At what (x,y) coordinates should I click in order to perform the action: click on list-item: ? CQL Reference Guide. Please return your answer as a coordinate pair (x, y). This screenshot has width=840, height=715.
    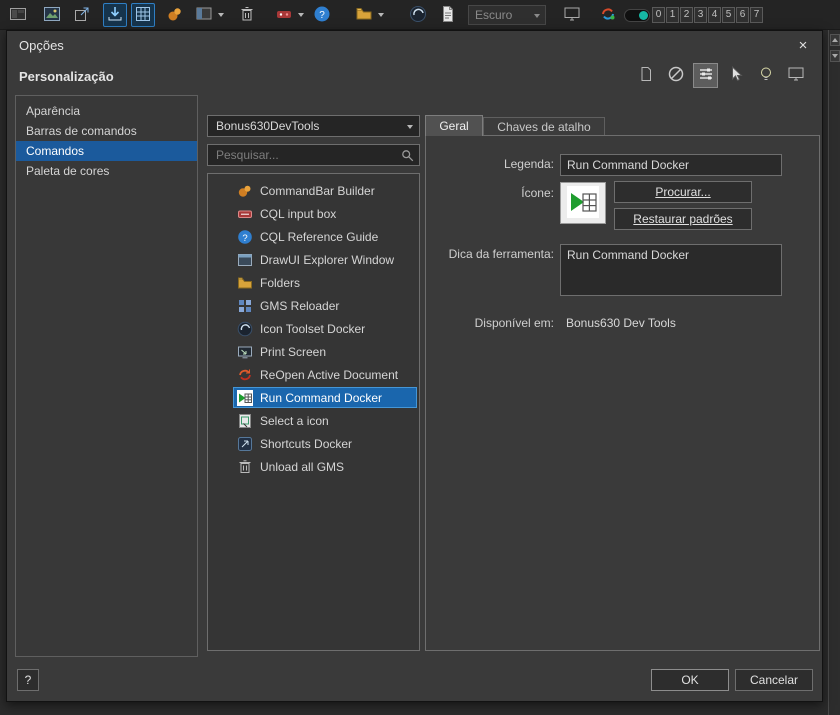
    Looking at the image, I should click on (313, 236).